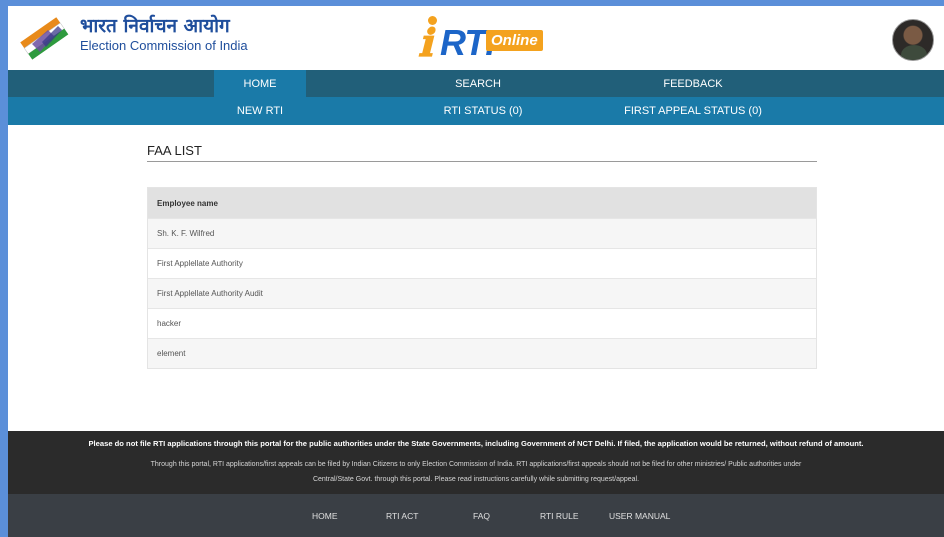  I want to click on nav-home: HOME, so click(260, 83).